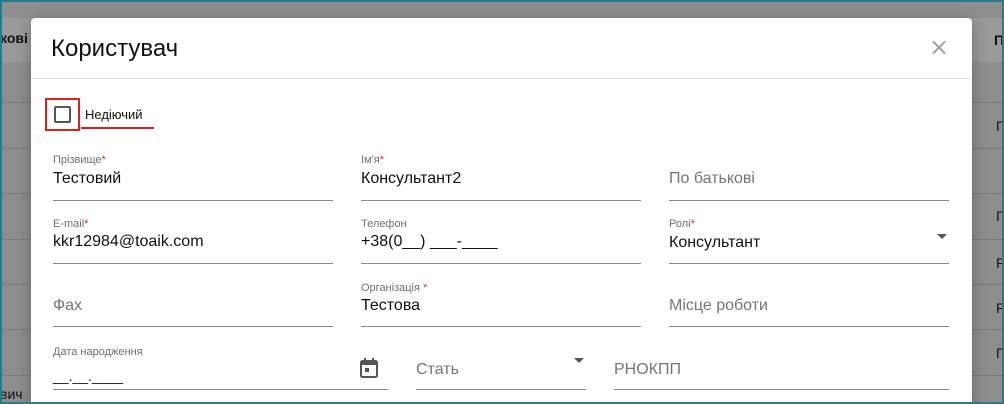 The width and height of the screenshot is (1004, 404). Describe the element at coordinates (437, 369) in the screenshot. I see `gender-placeholder: Стать` at that location.